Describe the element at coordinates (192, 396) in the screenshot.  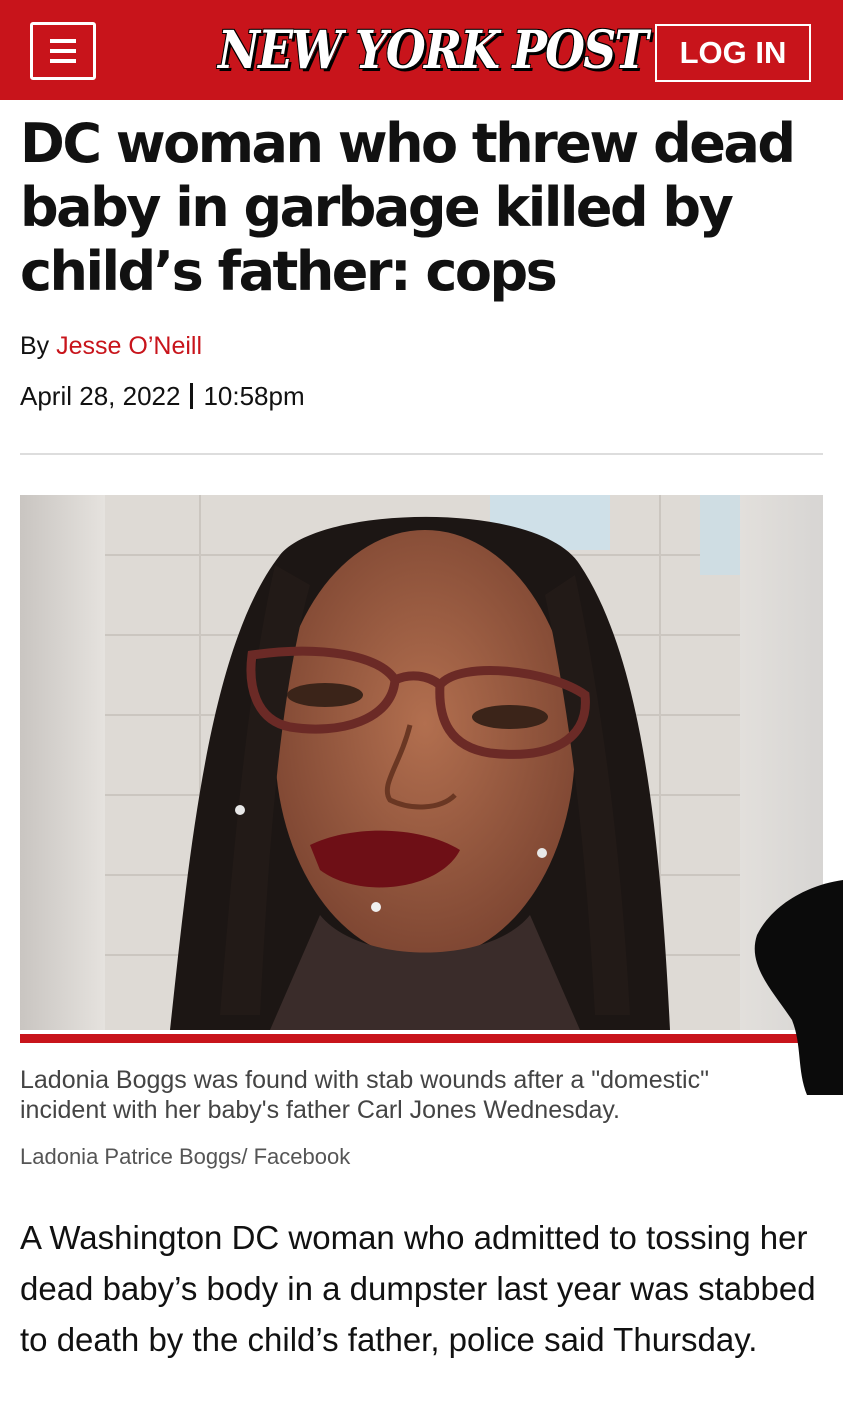
I see `date-separator` at that location.